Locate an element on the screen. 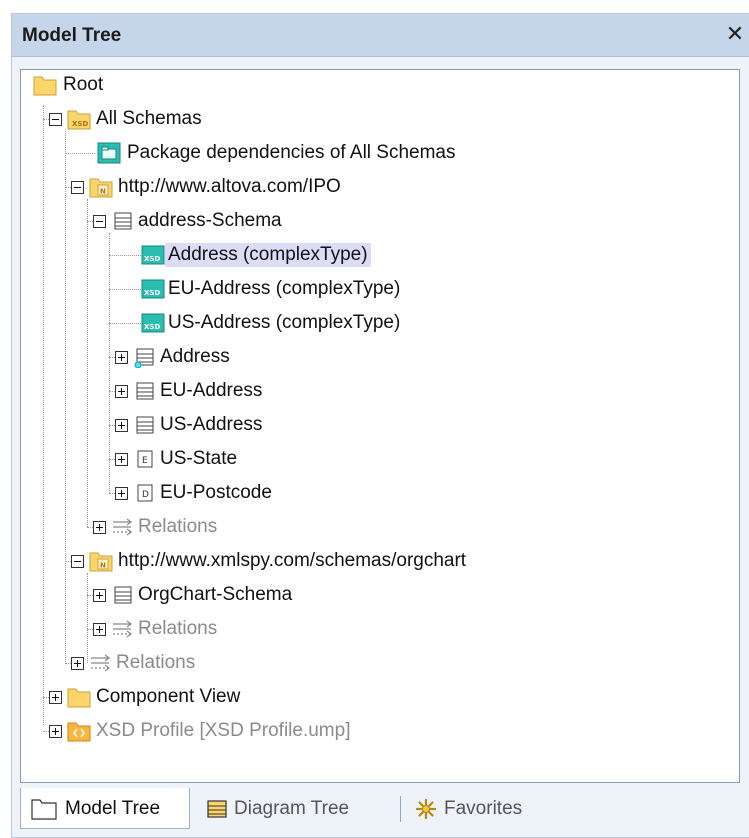 The width and height of the screenshot is (749, 838). tree-node-label: Address is located at coordinates (195, 356).